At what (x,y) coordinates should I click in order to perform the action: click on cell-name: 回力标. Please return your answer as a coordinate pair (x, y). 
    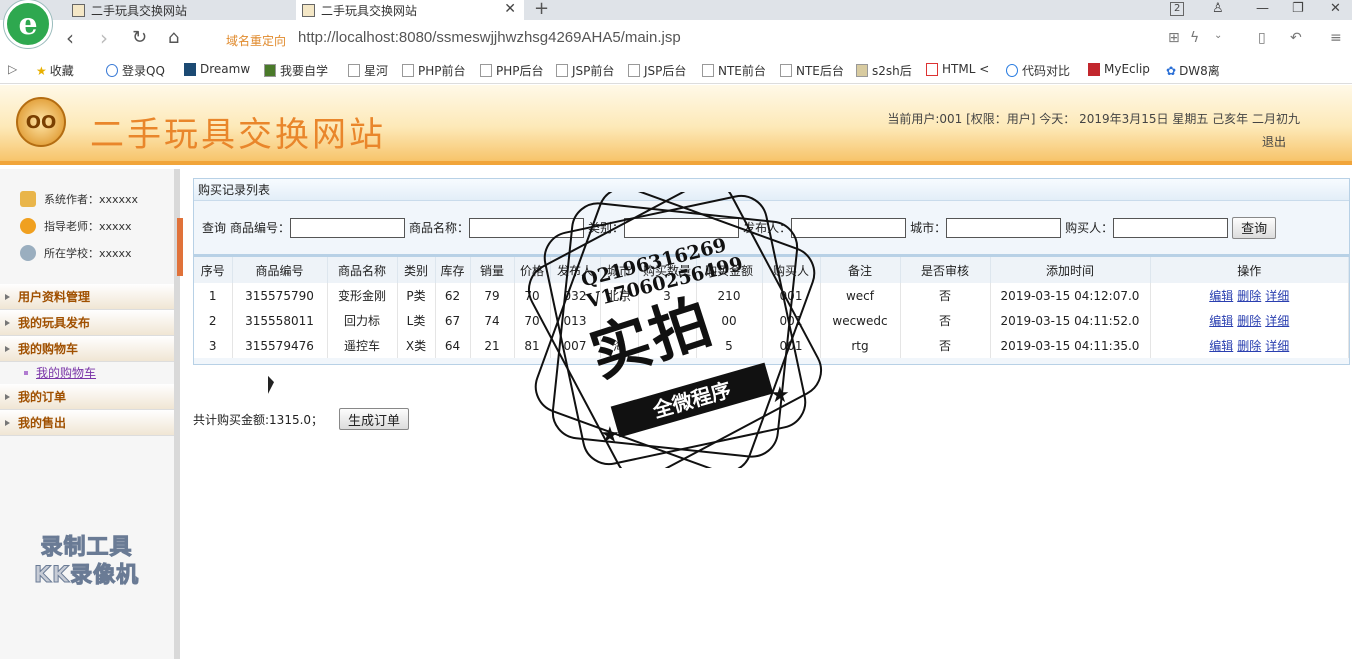
    Looking at the image, I should click on (362, 320).